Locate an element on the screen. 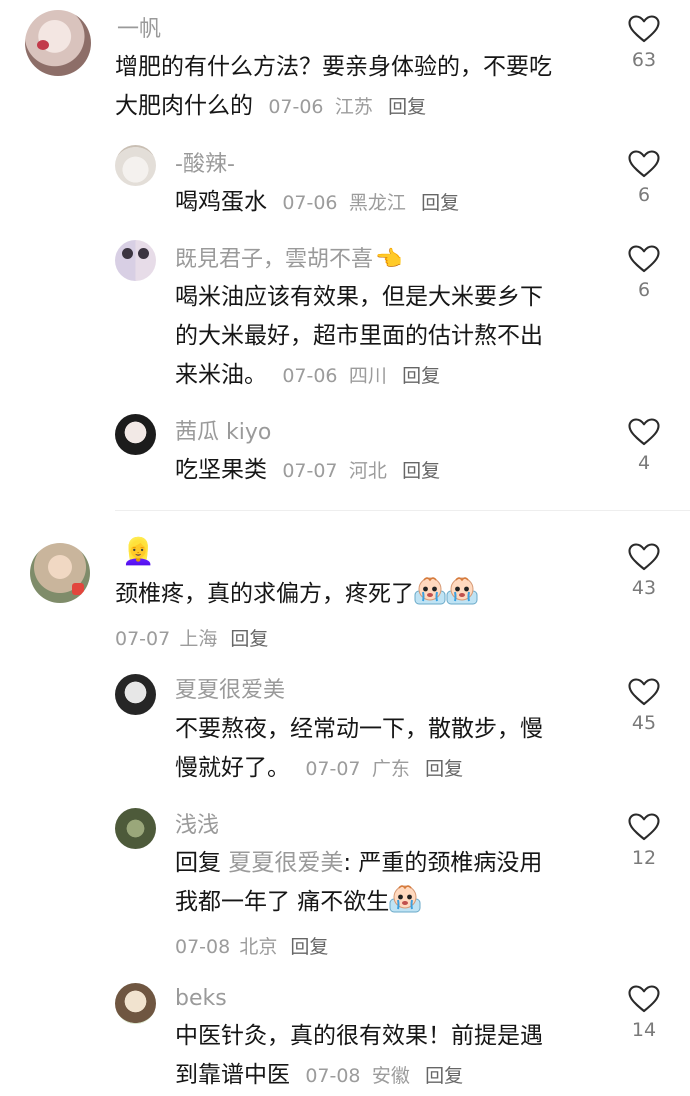 This screenshot has height=1096, width=690. reply-location: 广东 is located at coordinates (390, 769).